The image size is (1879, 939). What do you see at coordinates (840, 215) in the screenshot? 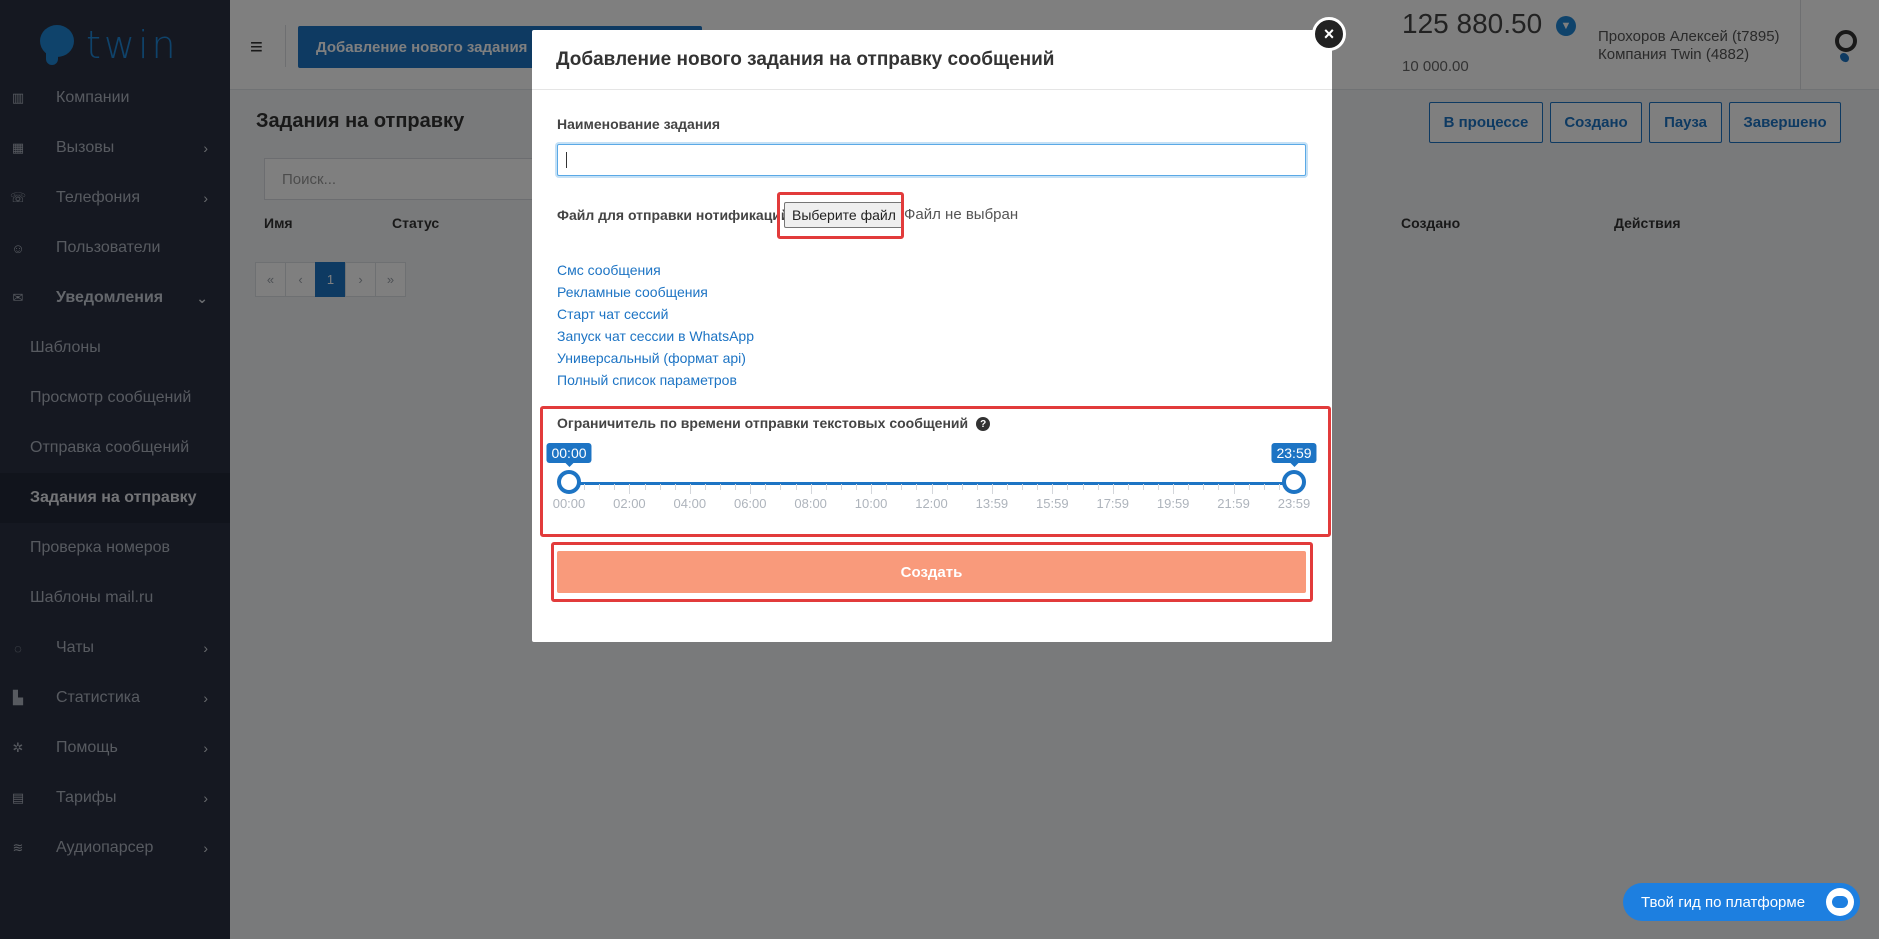
I see `highlight-frame-file` at bounding box center [840, 215].